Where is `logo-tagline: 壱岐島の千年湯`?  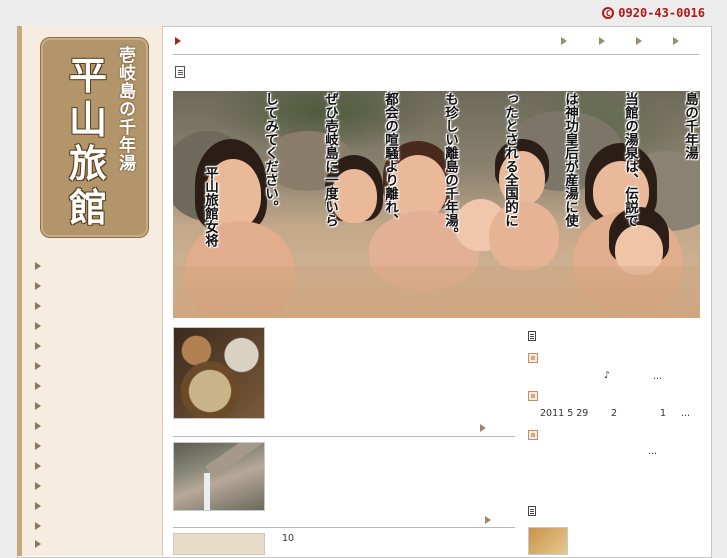 logo-tagline: 壱岐島の千年湯 is located at coordinates (125, 109).